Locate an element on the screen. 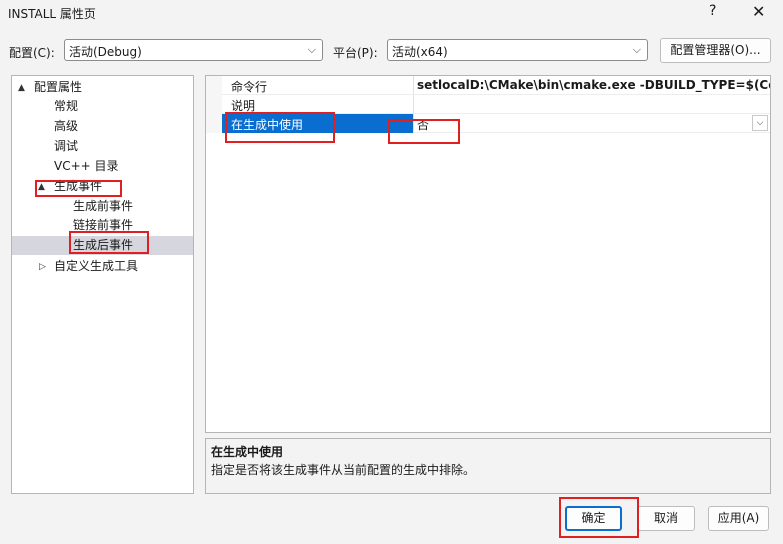 Image resolution: width=783 pixels, height=544 pixels. tree-item-vc-directories: VC++ 目录 is located at coordinates (86, 166).